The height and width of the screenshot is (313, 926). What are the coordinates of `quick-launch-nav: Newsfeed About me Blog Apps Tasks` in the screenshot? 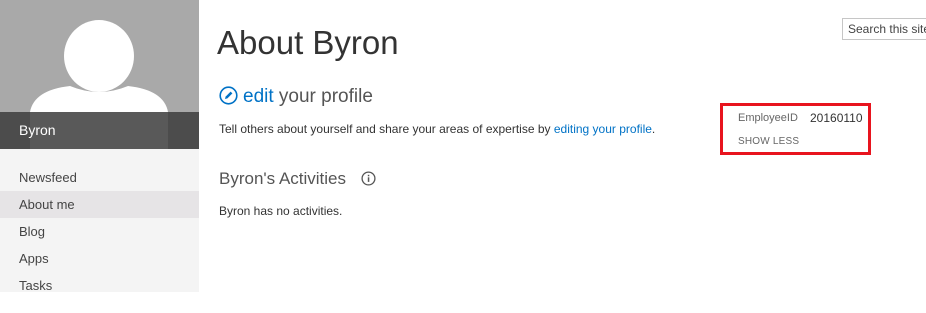 It's located at (99, 231).